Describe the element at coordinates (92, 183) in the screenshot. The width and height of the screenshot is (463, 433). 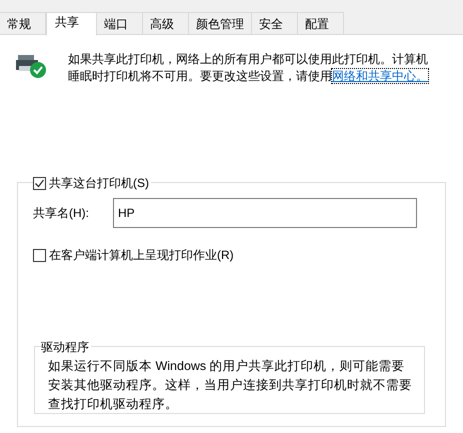
I see `share-printer-checkbox: 共享这台打印机(S)` at that location.